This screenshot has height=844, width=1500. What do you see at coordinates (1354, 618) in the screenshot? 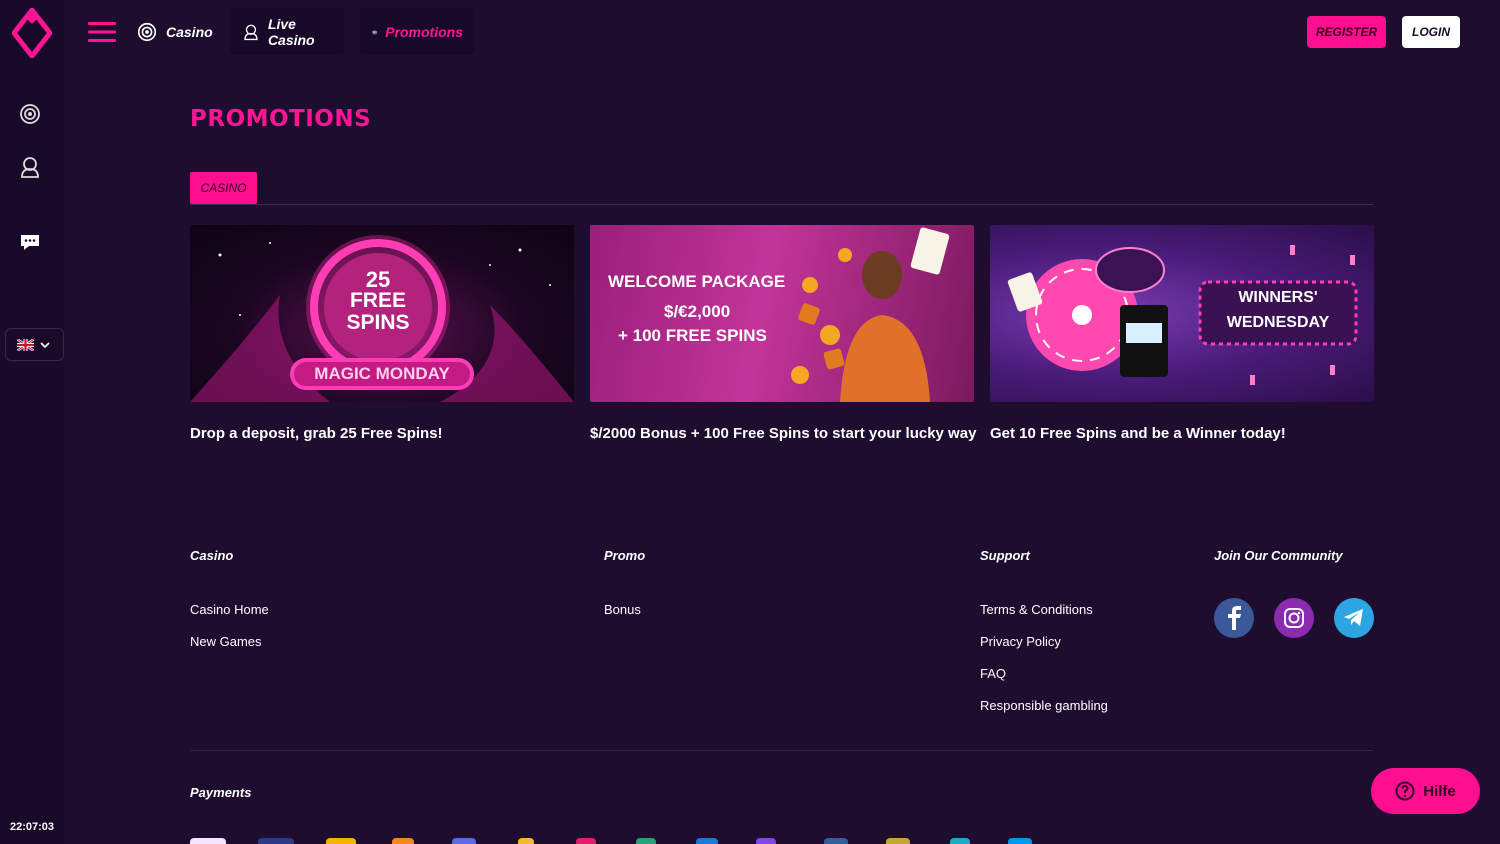
I see `telegram-icon` at bounding box center [1354, 618].